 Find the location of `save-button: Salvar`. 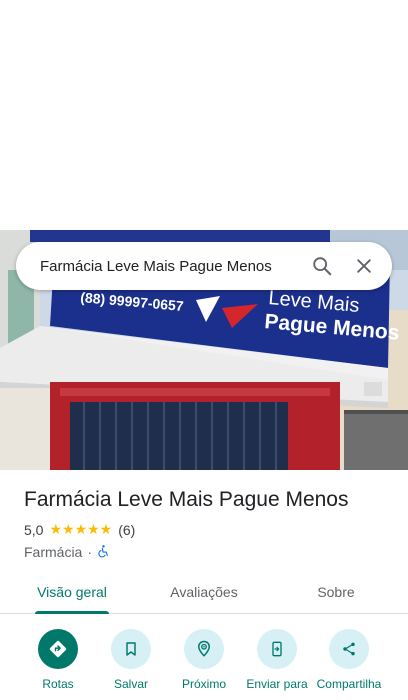

save-button: Salvar is located at coordinates (131, 660).